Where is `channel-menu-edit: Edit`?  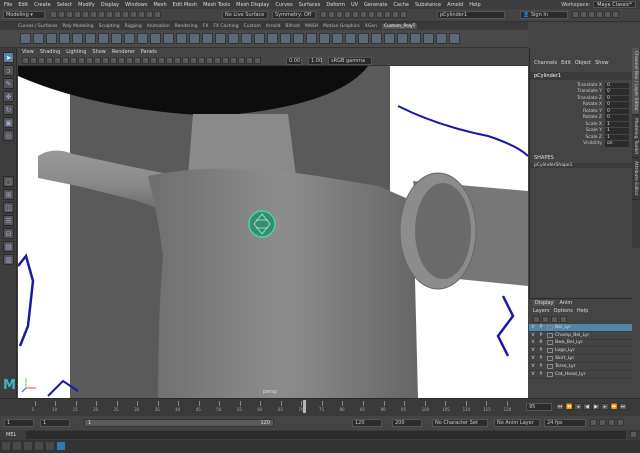
channel-menu-edit: Edit is located at coordinates (566, 63).